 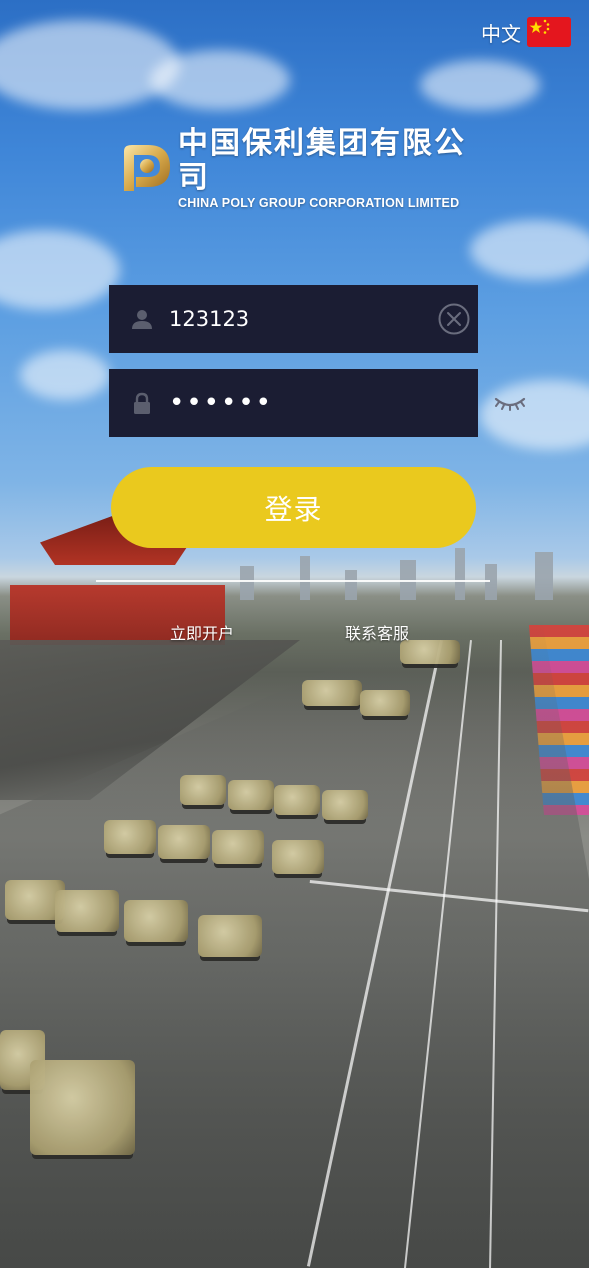 What do you see at coordinates (202, 632) in the screenshot?
I see `register-link: 立即开户` at bounding box center [202, 632].